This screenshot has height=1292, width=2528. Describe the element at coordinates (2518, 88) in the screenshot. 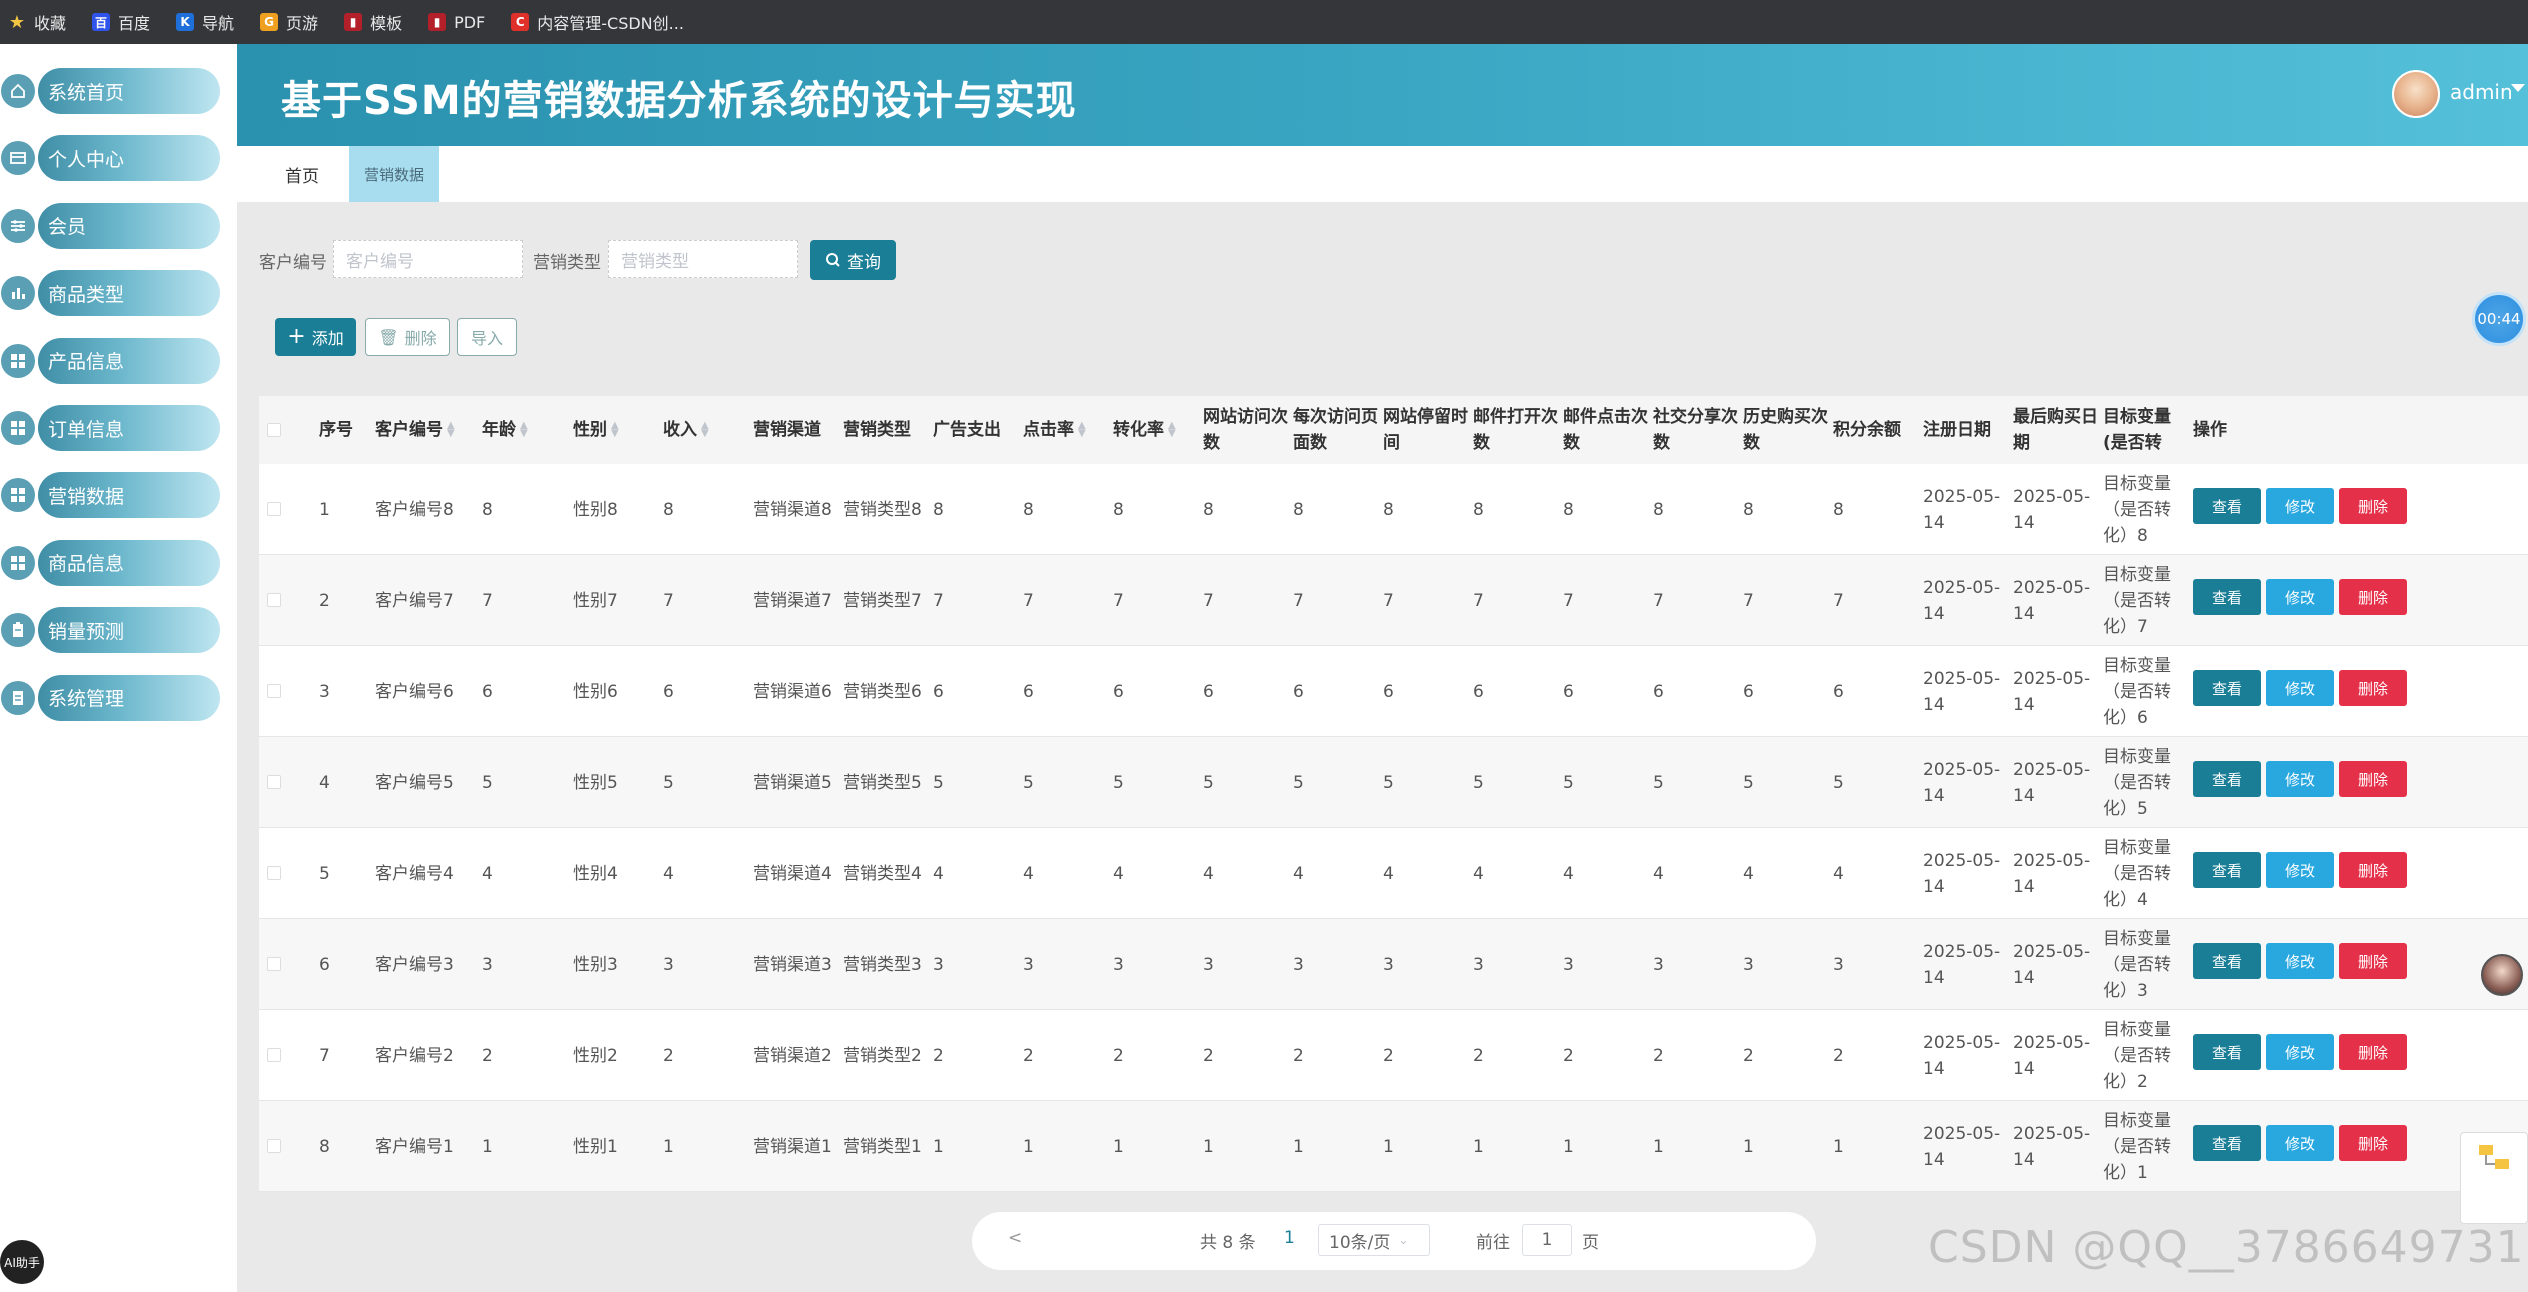

I see `chevron-down-icon` at that location.